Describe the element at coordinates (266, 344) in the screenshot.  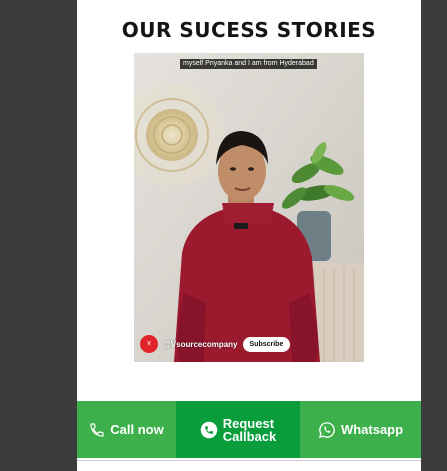
I see `subscribe-button: Subscribe` at that location.